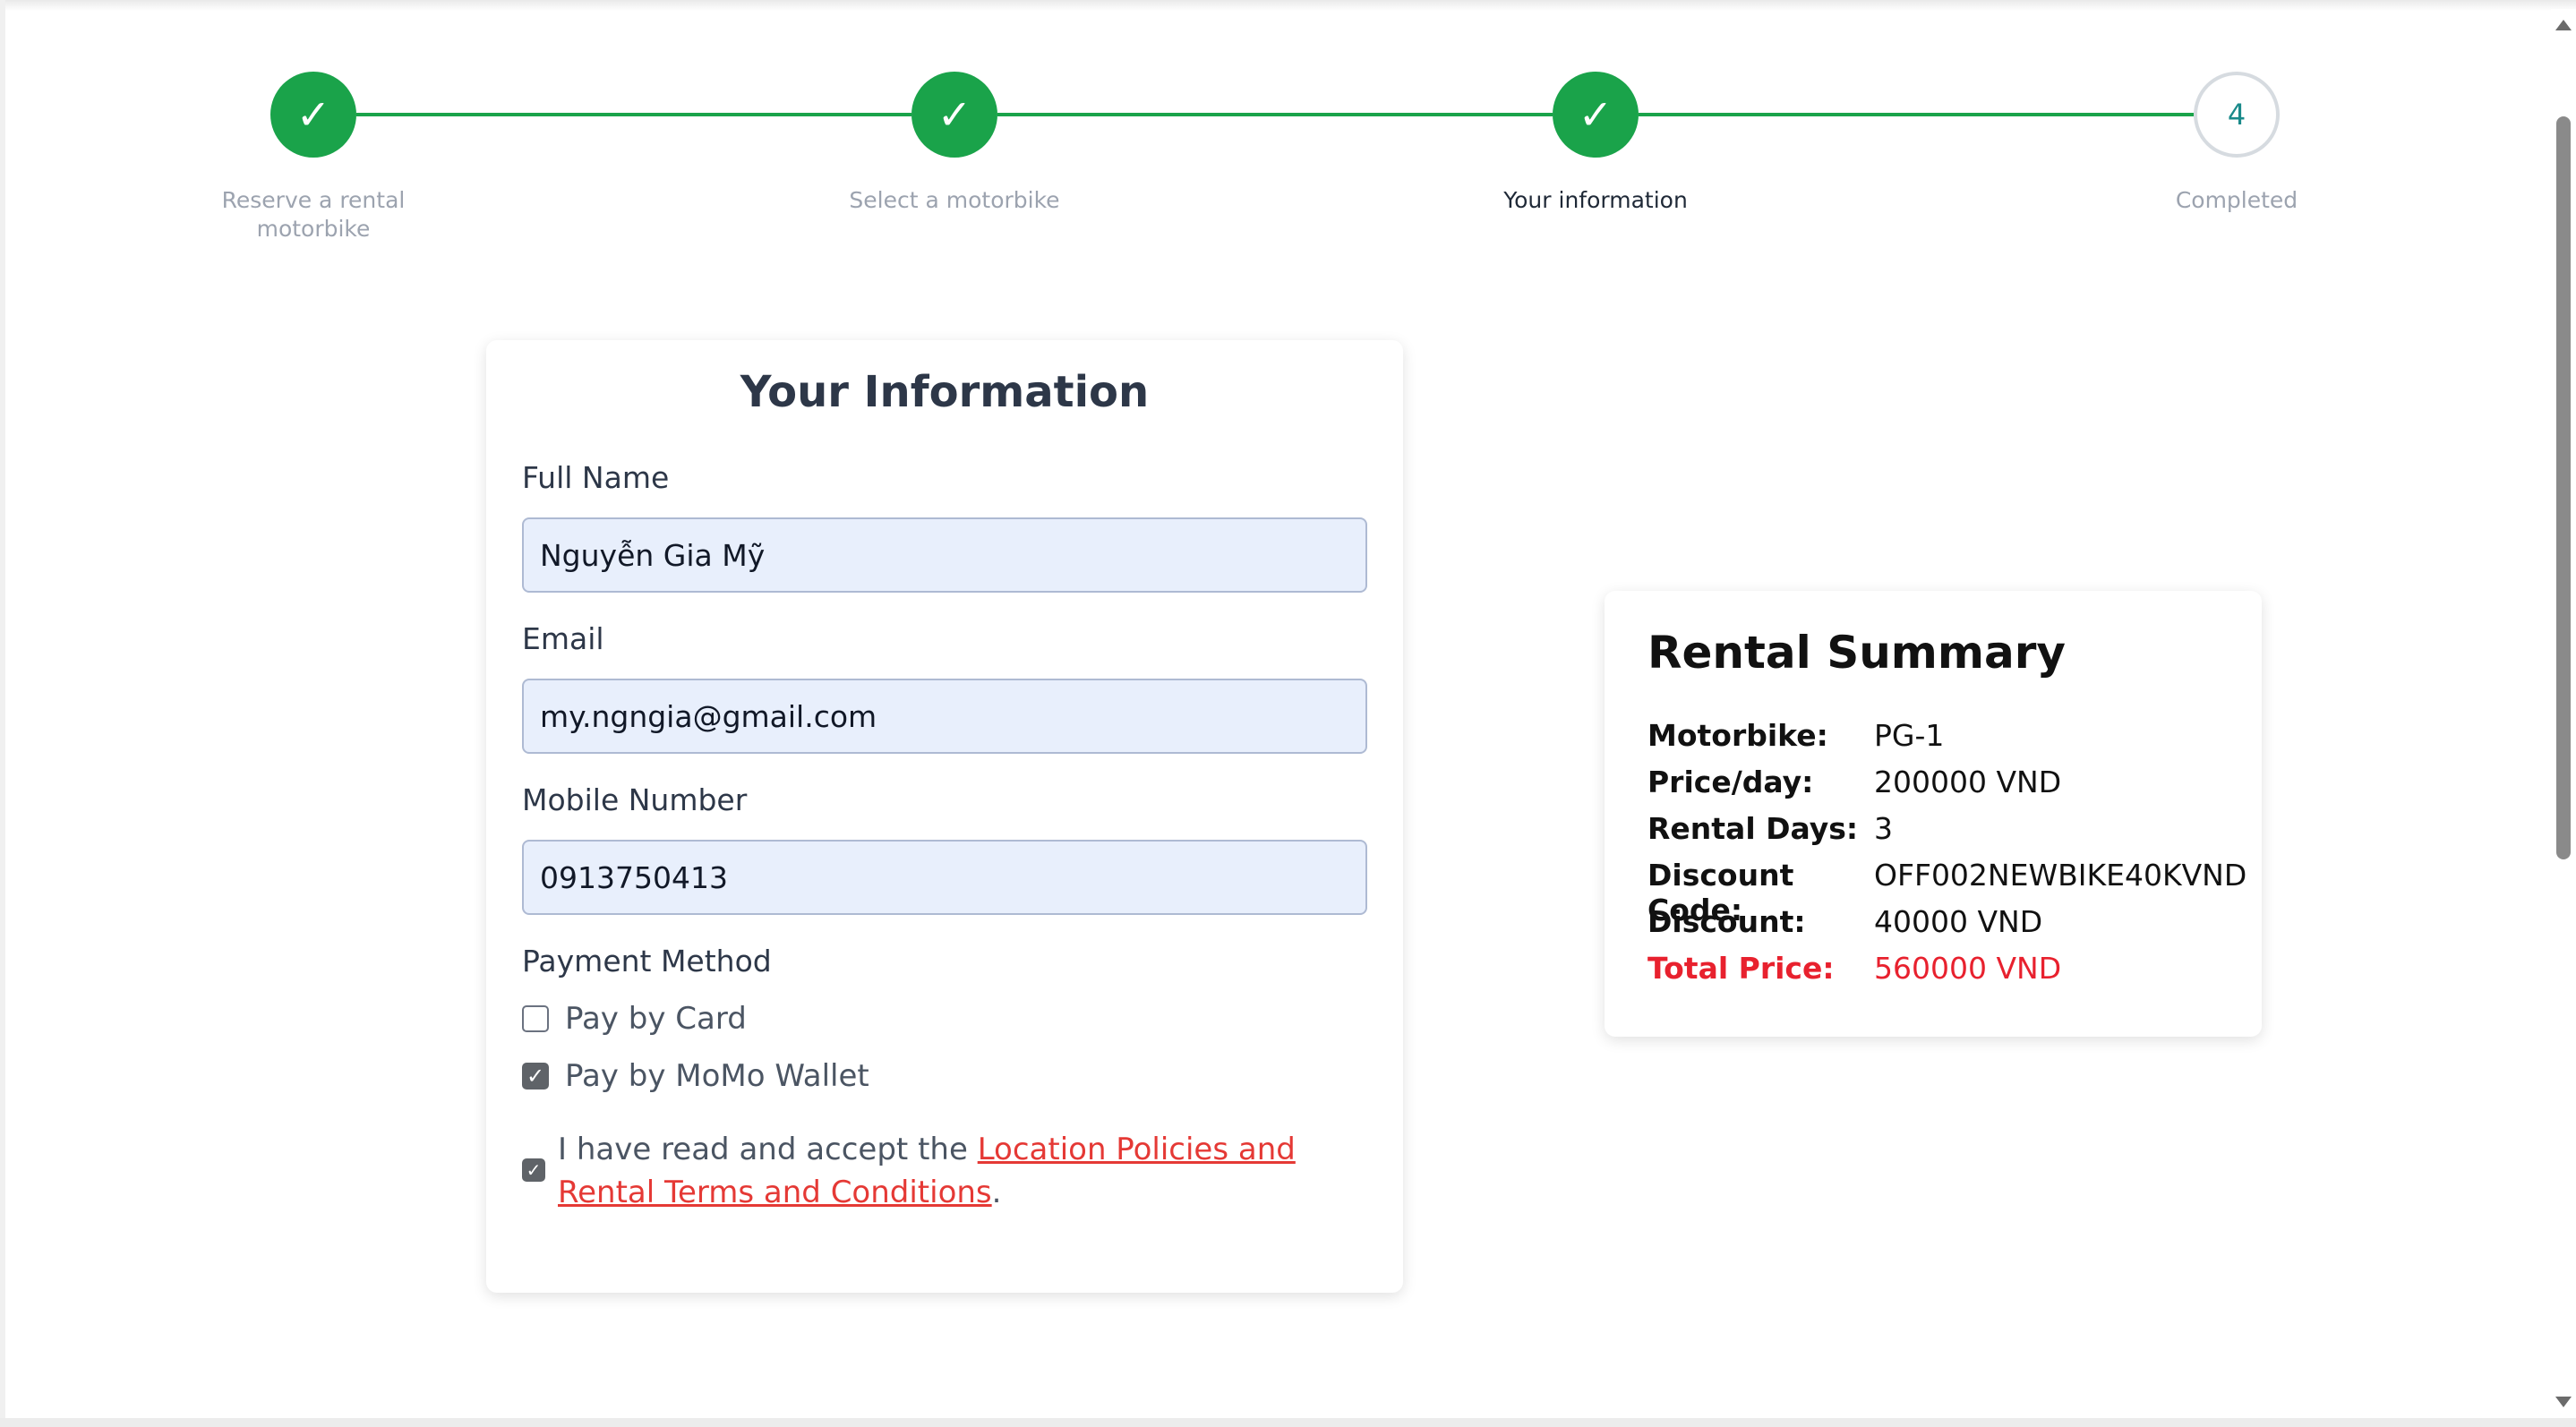 Image resolution: width=2576 pixels, height=1427 pixels. Describe the element at coordinates (656, 1019) in the screenshot. I see `pay-by-card-label: Pay by Card` at that location.